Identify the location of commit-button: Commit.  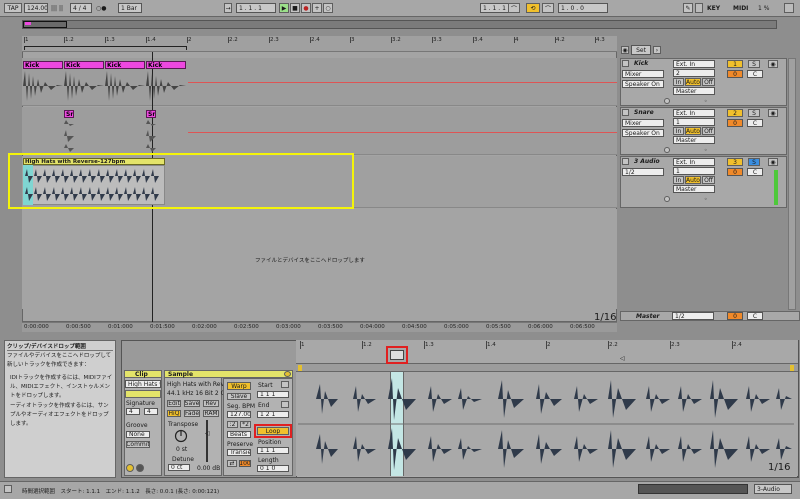
(138, 444).